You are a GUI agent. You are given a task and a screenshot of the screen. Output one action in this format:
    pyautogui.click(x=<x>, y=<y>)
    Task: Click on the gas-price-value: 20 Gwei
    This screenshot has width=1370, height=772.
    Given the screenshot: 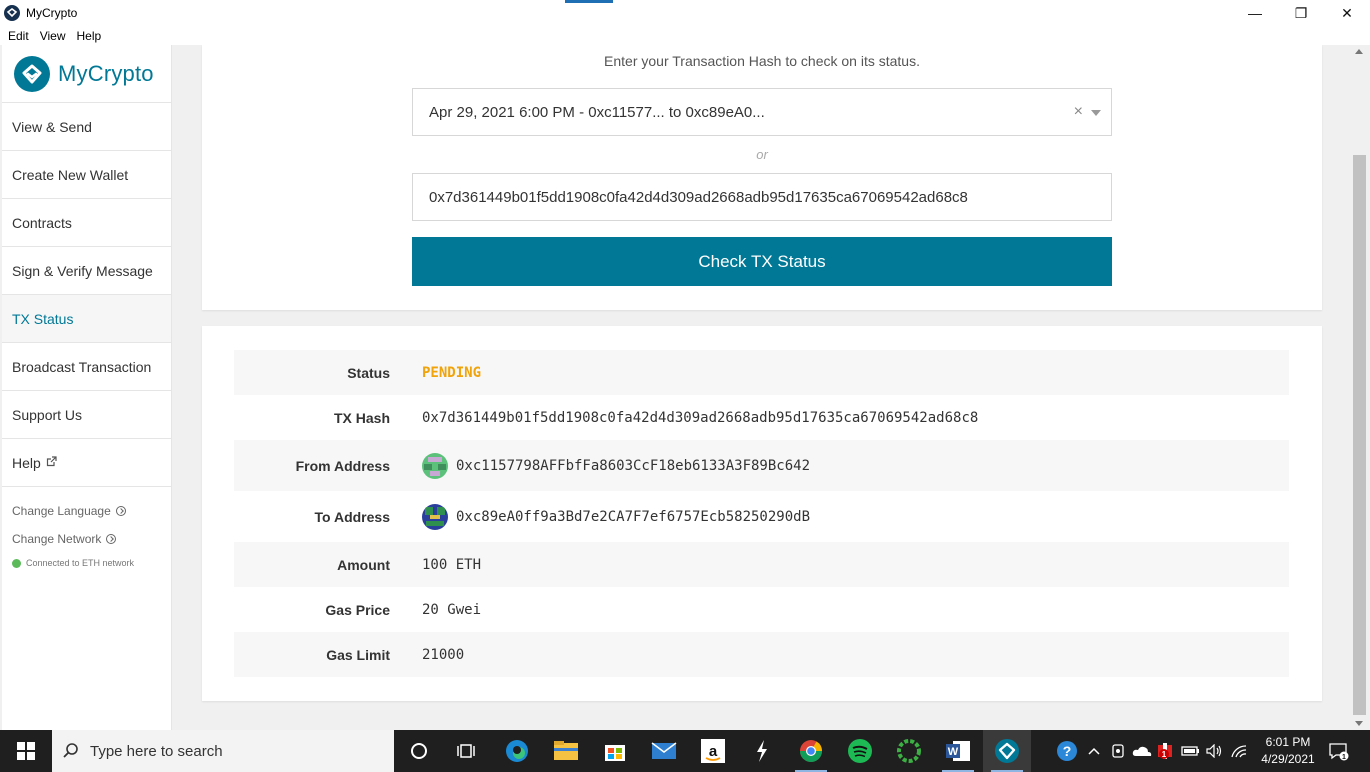 What is the action you would take?
    pyautogui.click(x=452, y=609)
    